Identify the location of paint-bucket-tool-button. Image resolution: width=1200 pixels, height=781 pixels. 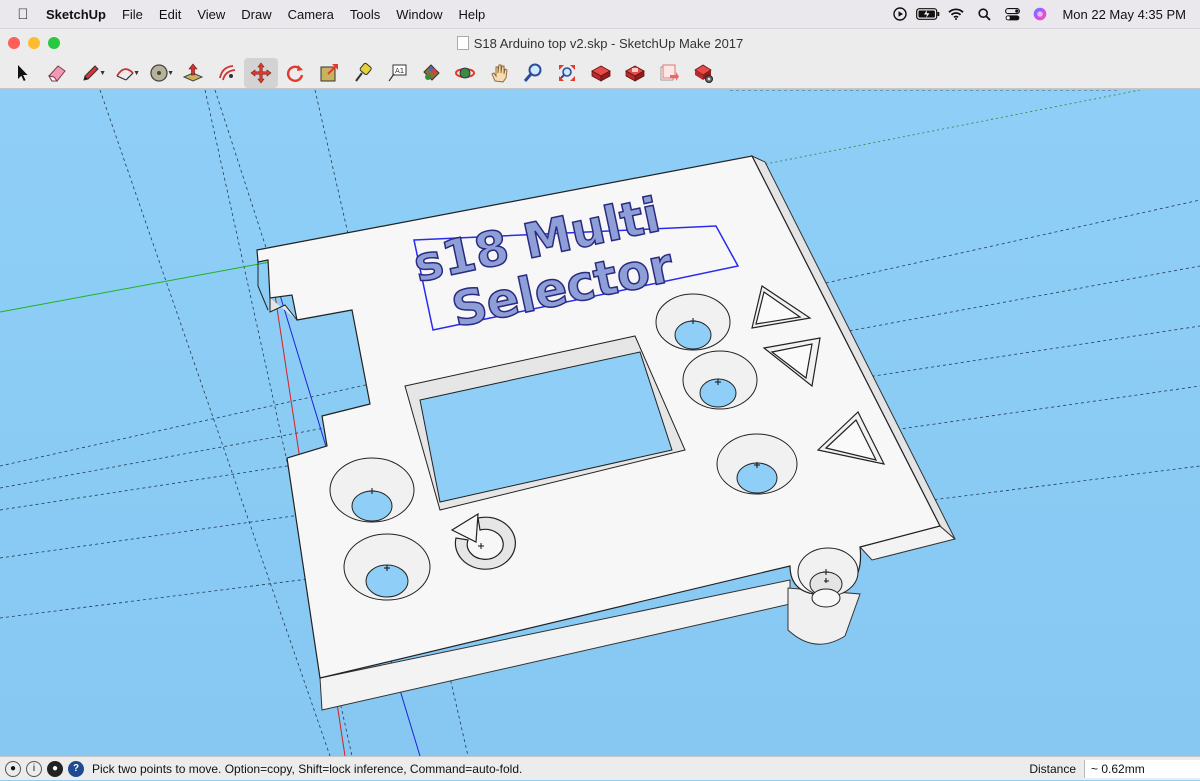
(431, 73).